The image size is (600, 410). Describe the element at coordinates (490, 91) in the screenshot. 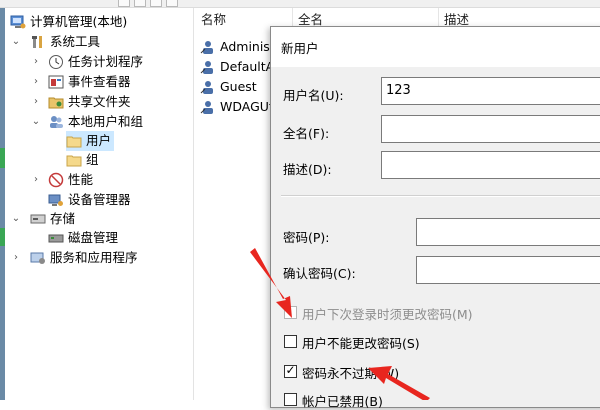

I see `username-field: 123` at that location.